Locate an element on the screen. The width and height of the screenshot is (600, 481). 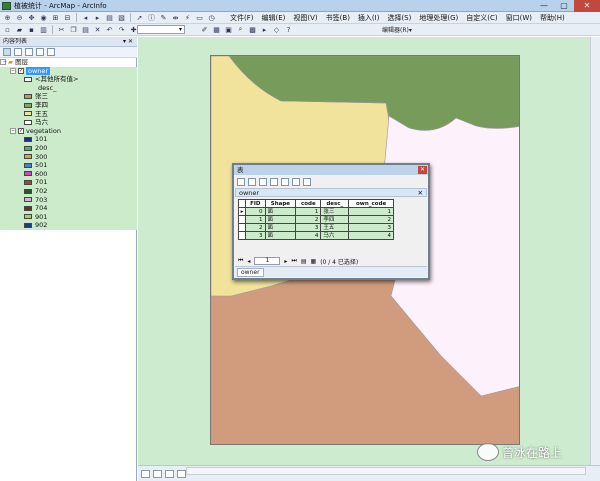
toc-legend-item: <其他所有值> is located at coordinates (68, 79).